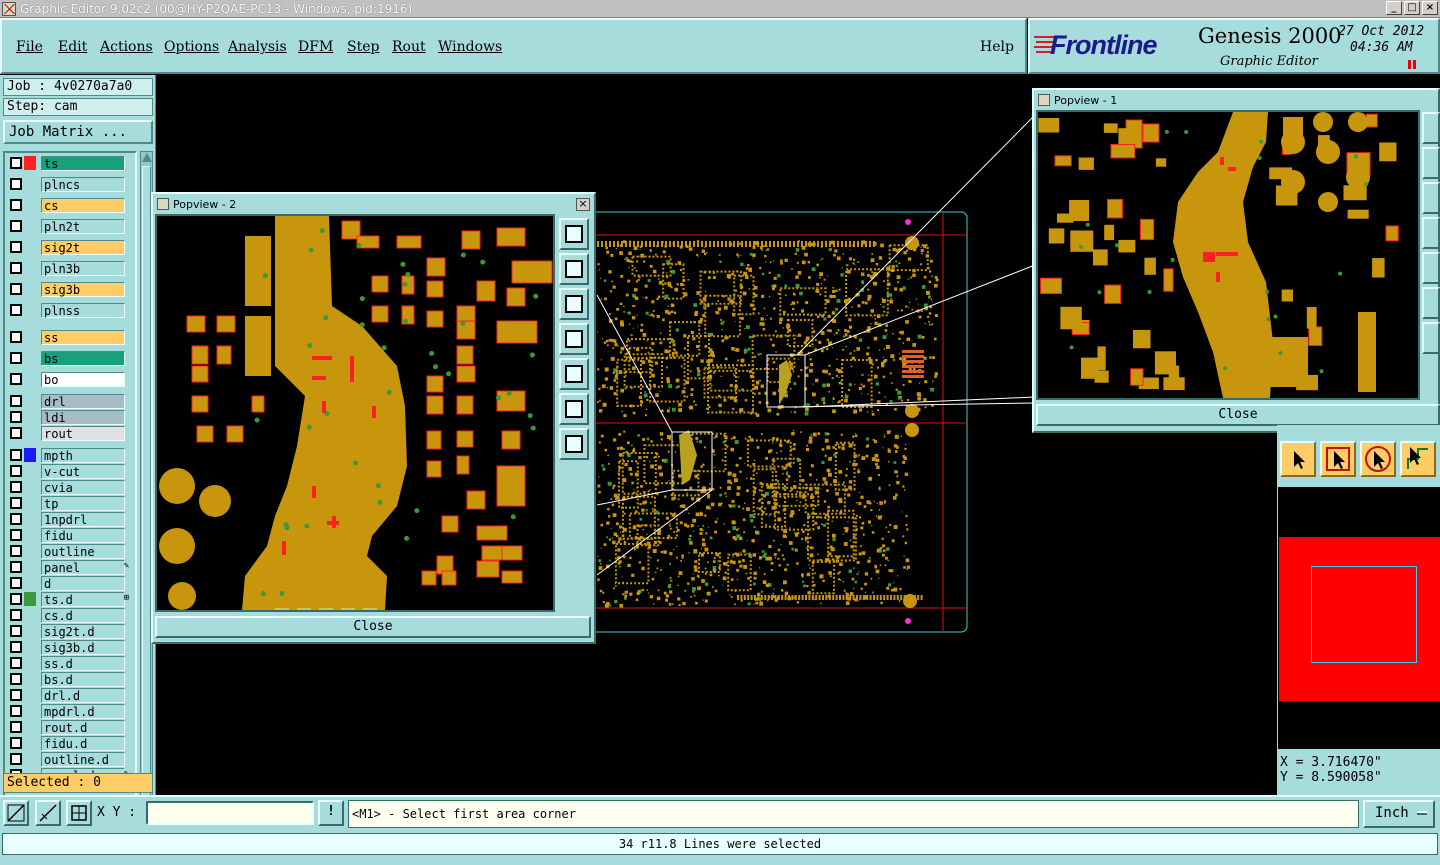 Image resolution: width=1440 pixels, height=865 pixels. I want to click on layer-name: mpdrl.d, so click(83, 711).